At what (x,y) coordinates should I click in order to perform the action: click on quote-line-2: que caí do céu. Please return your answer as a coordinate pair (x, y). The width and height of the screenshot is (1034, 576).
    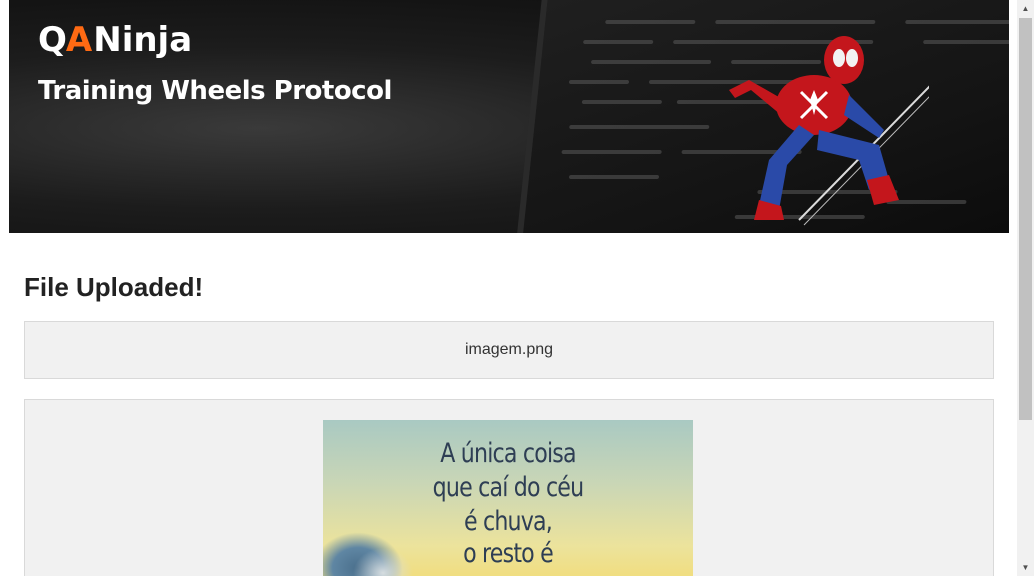
    Looking at the image, I should click on (508, 487).